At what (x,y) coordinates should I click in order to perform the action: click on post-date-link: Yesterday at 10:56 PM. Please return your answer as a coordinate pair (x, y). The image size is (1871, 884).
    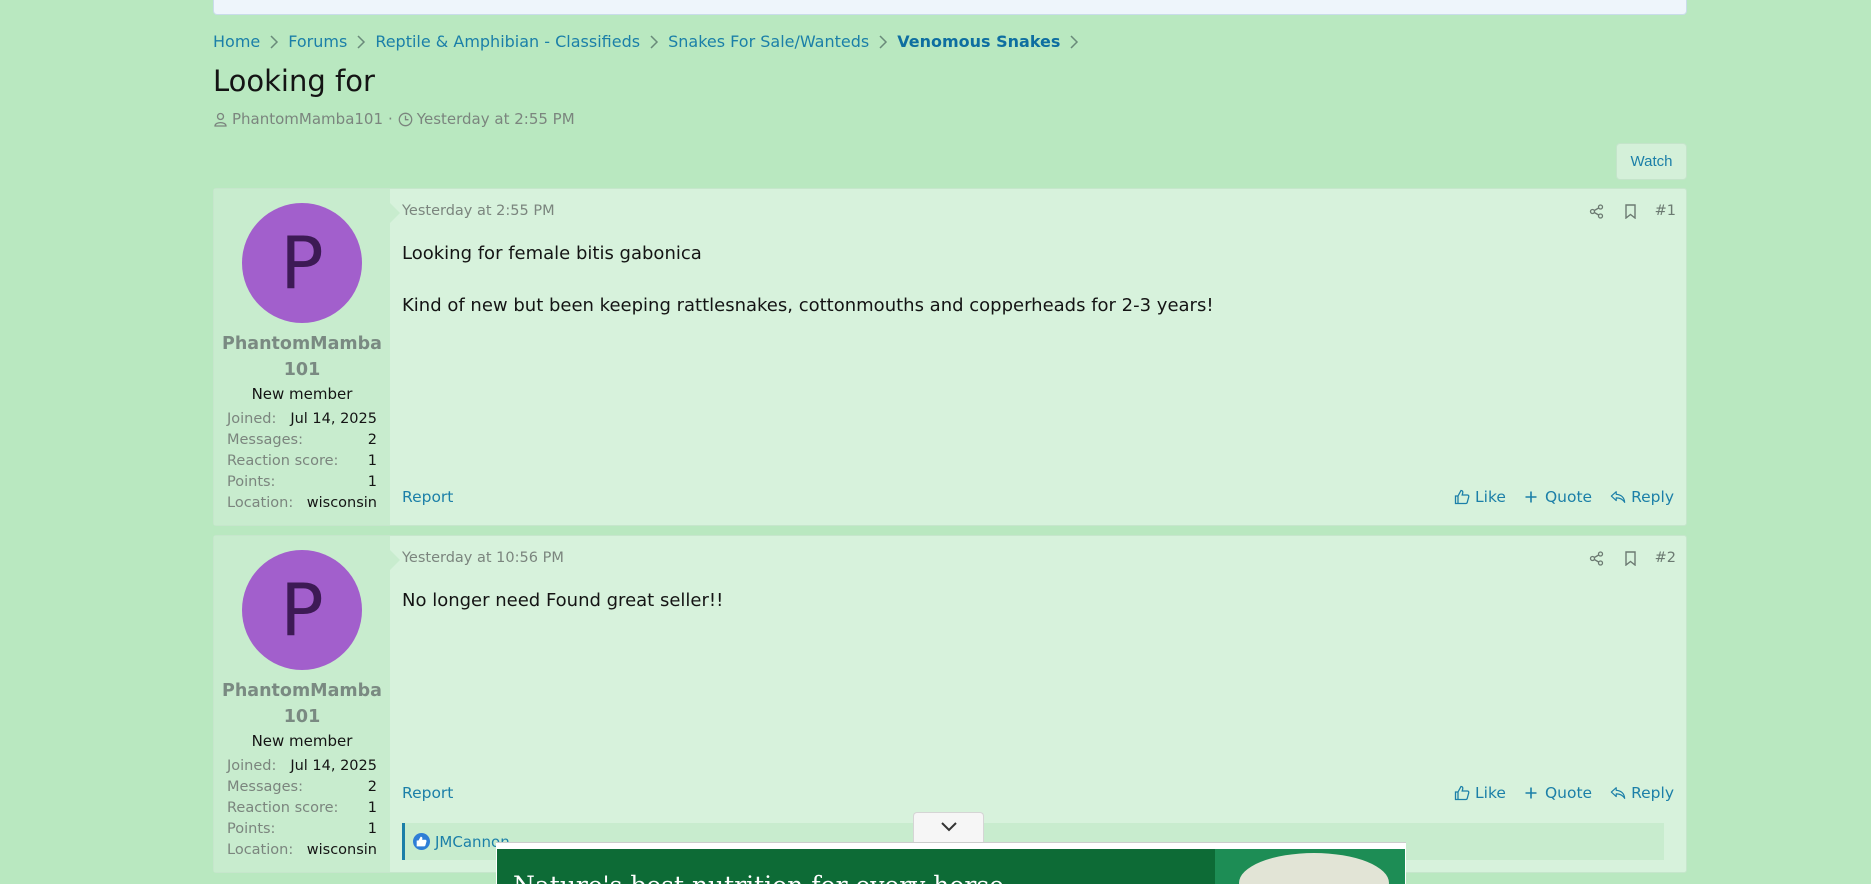
    Looking at the image, I should click on (483, 558).